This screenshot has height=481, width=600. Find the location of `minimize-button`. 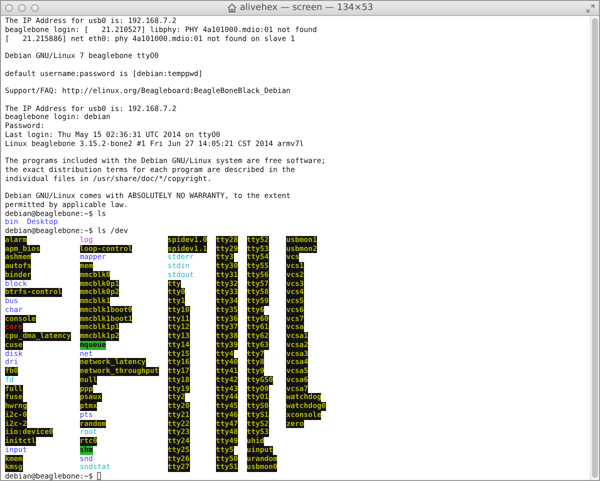

minimize-button is located at coordinates (22, 8).